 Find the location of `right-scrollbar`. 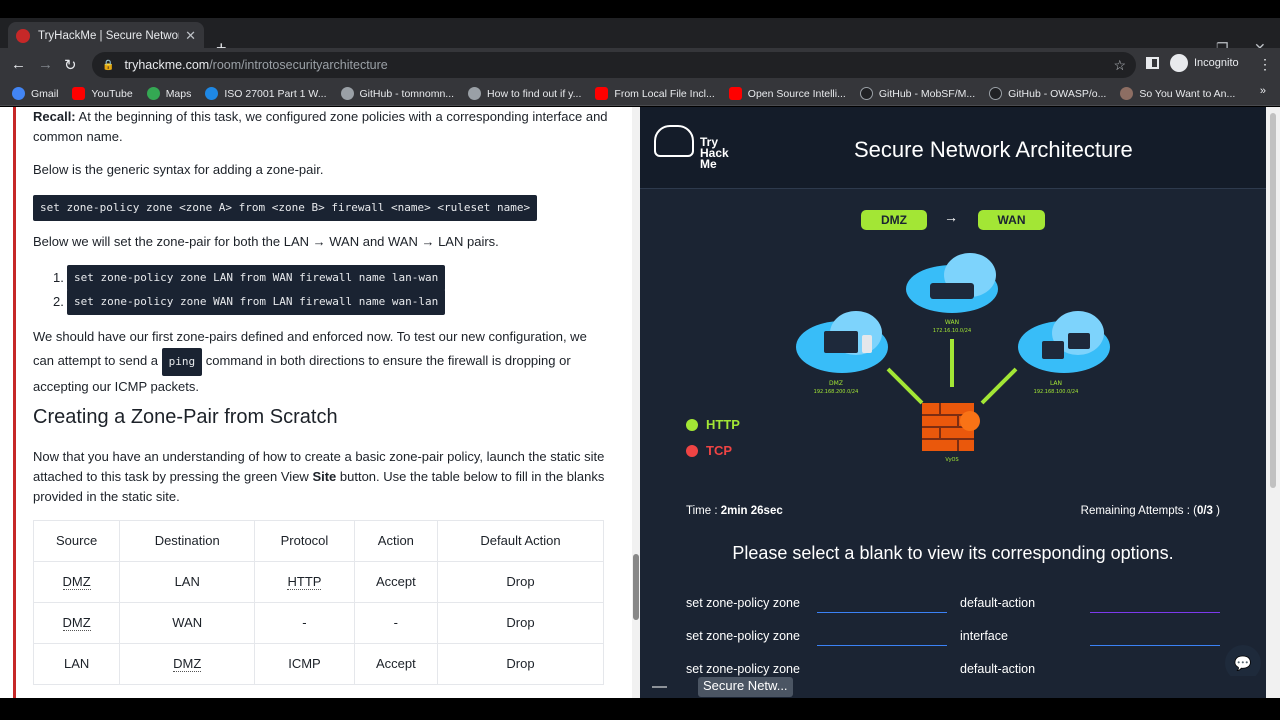

right-scrollbar is located at coordinates (1273, 402).